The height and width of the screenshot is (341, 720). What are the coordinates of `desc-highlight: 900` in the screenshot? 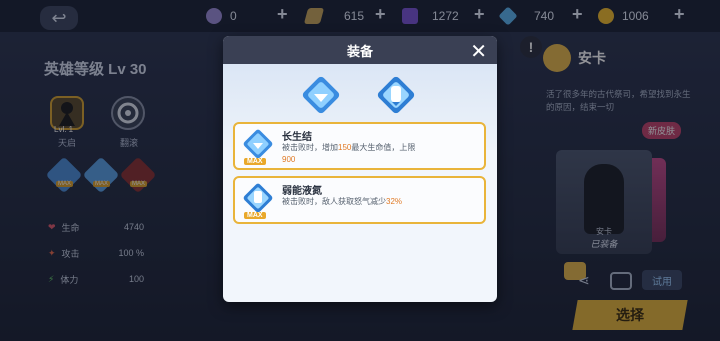 It's located at (289, 159).